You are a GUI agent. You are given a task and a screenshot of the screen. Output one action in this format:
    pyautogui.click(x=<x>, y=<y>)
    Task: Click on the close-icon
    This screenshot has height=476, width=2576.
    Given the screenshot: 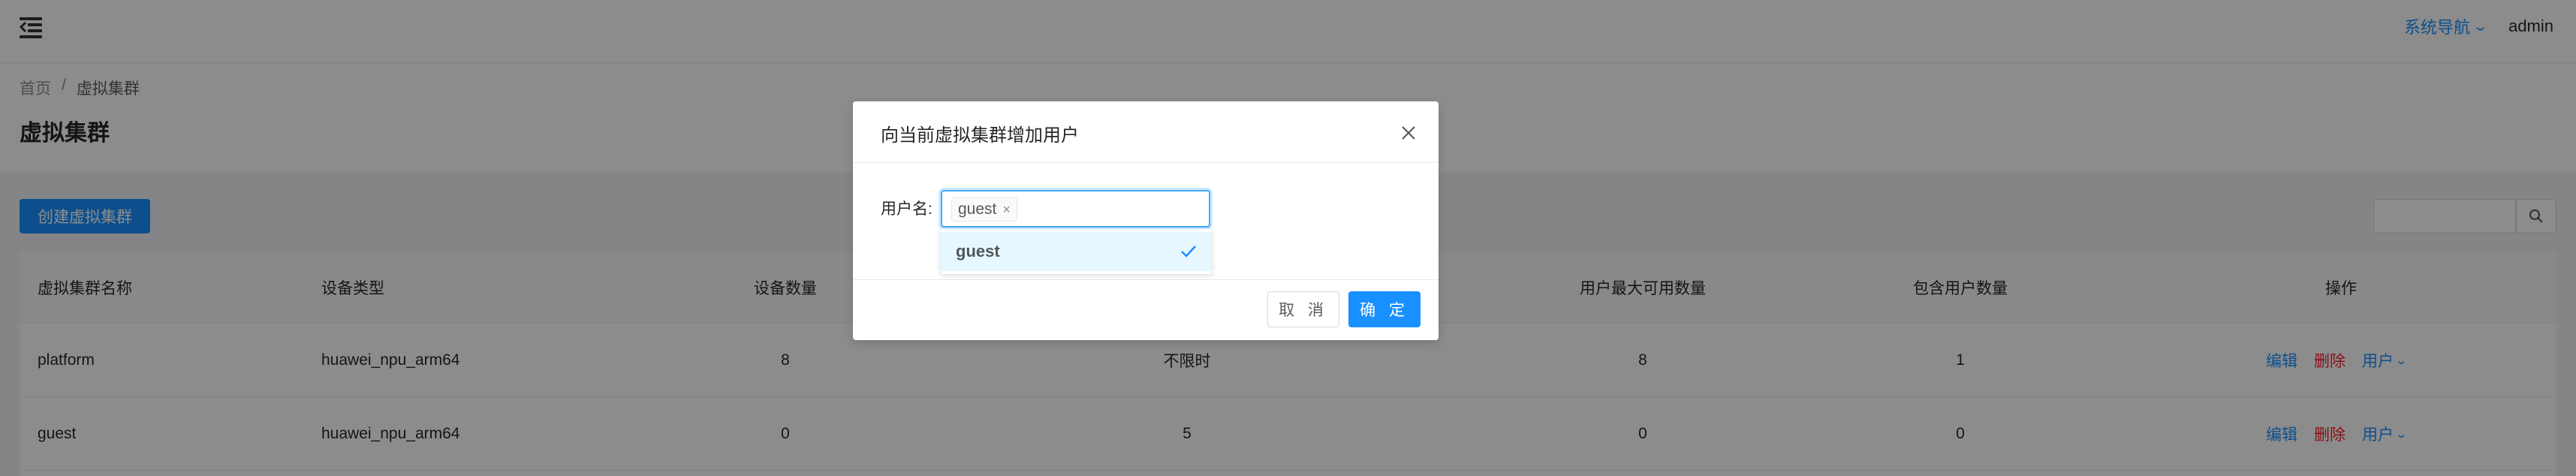 What is the action you would take?
    pyautogui.click(x=1408, y=133)
    